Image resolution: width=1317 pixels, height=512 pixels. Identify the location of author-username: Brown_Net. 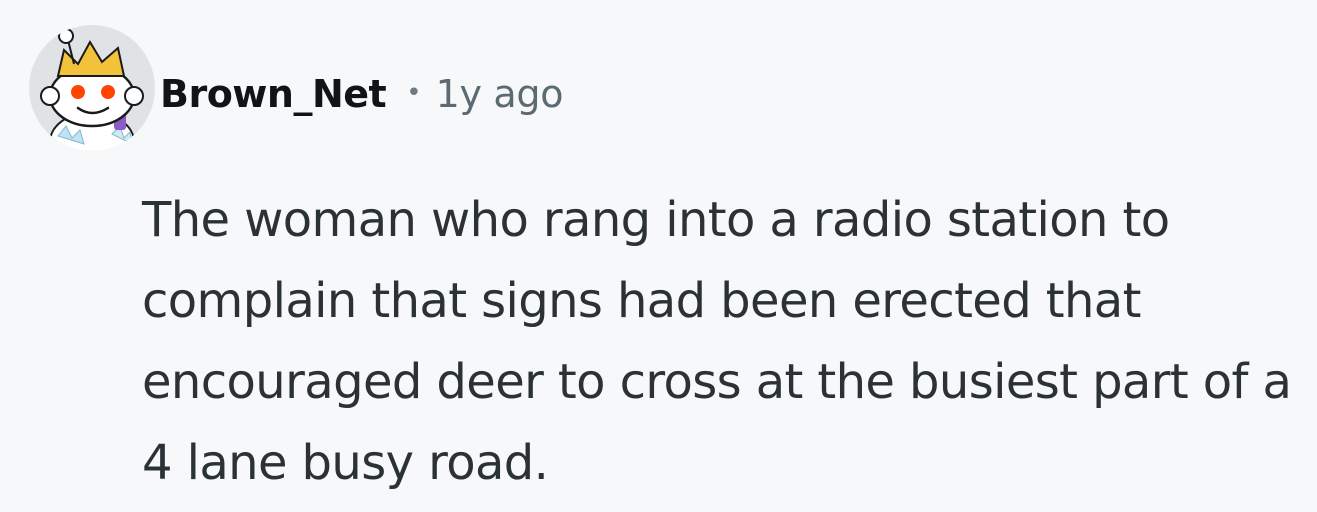
(273, 94).